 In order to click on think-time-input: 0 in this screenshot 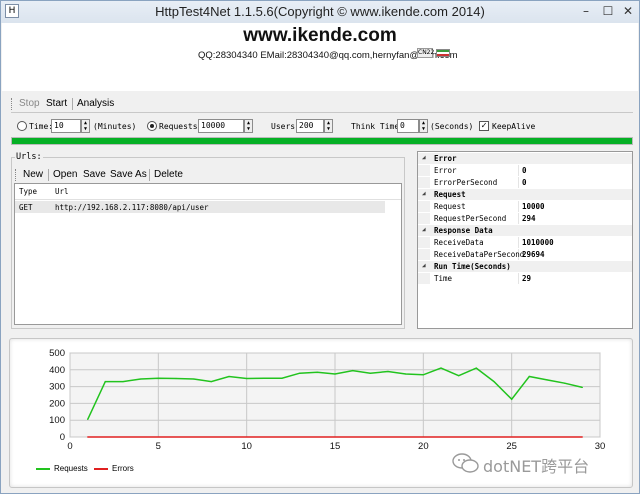, I will do `click(408, 126)`.